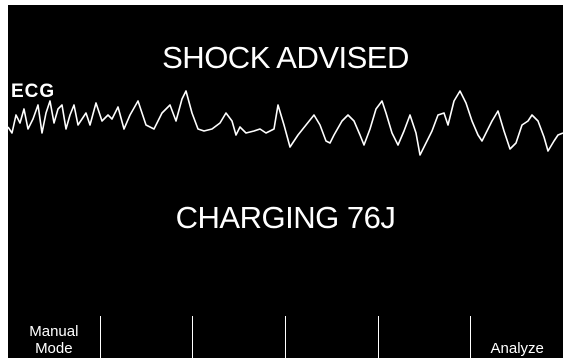  I want to click on softkey-label: Analyze, so click(517, 348).